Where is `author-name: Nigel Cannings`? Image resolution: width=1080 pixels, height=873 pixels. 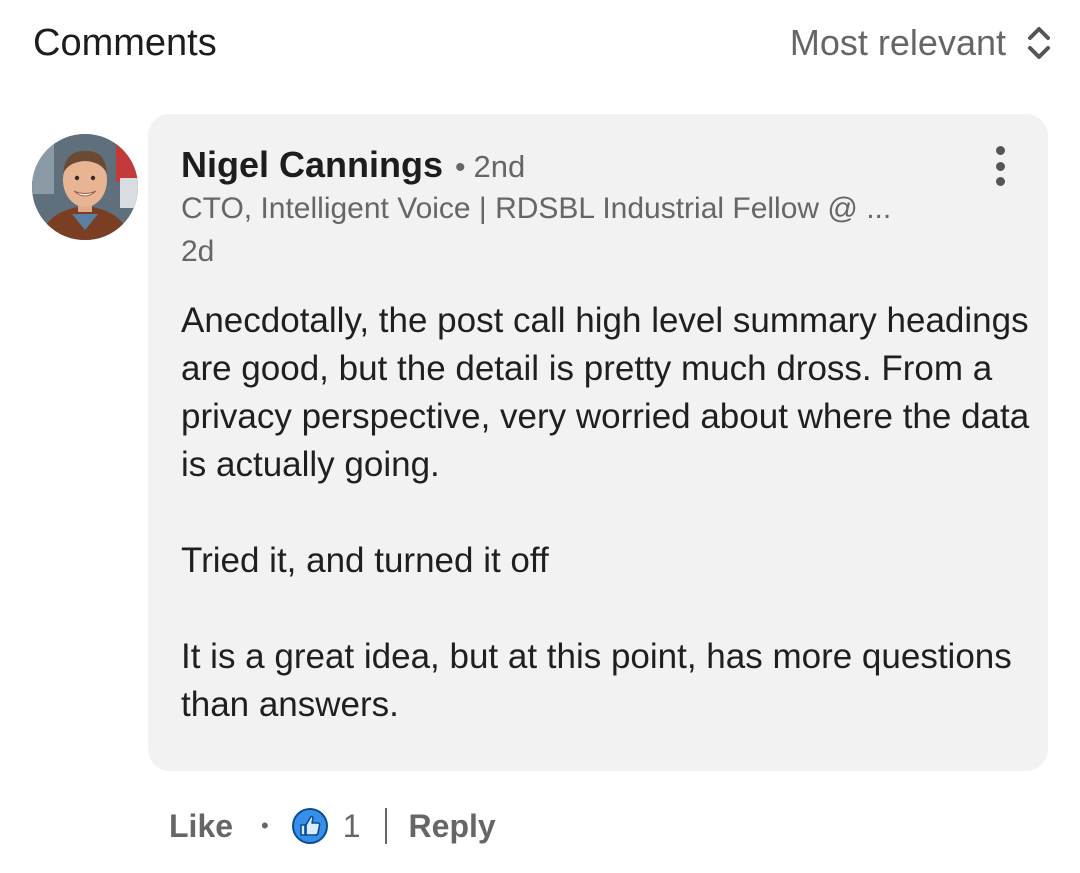
author-name: Nigel Cannings is located at coordinates (312, 165).